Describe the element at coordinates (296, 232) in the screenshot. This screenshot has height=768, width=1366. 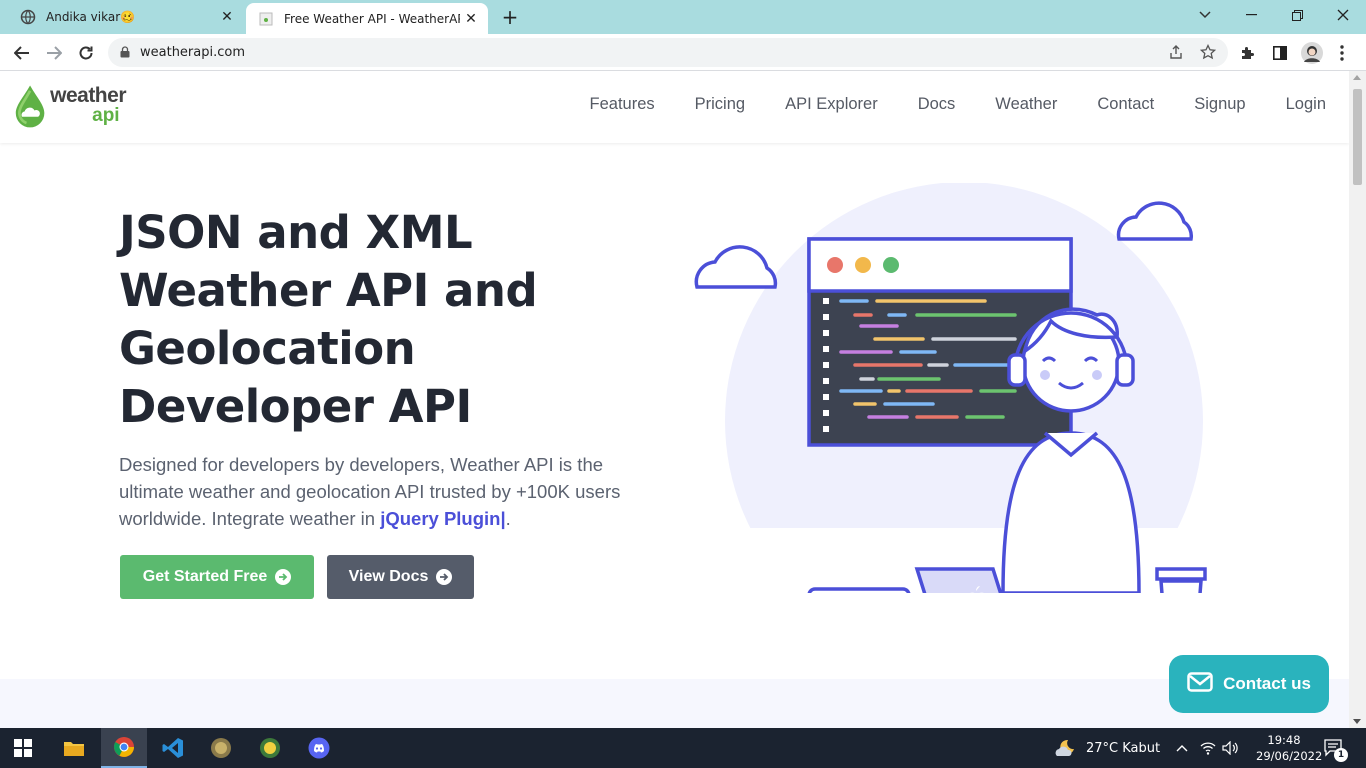
I see `hero-title-line: JSON and XML` at that location.